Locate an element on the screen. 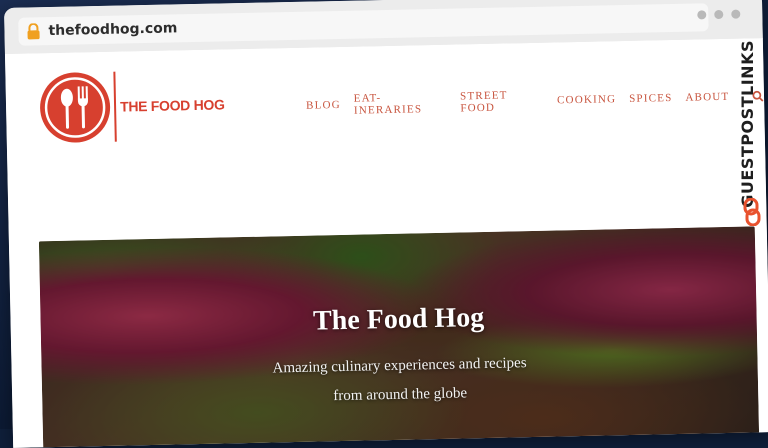  logo-text: THE FOOD HOG is located at coordinates (172, 105).